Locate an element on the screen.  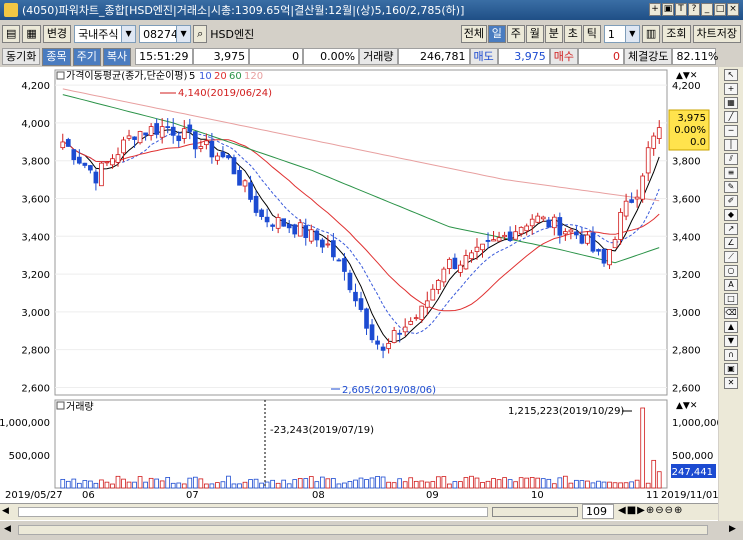
period-month: 월 is located at coordinates (534, 34).